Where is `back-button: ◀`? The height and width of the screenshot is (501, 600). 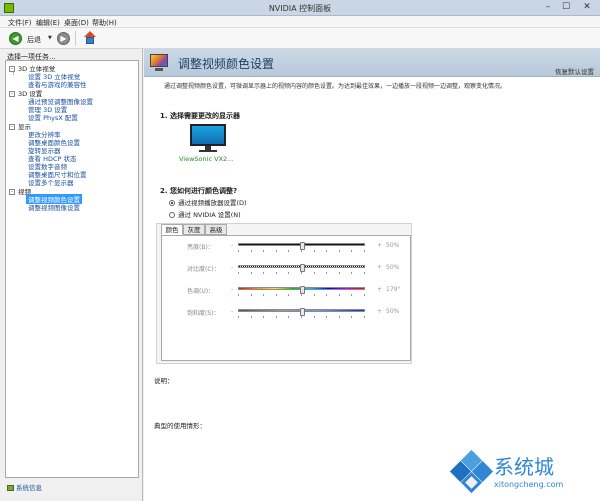
back-button: ◀ is located at coordinates (15, 38).